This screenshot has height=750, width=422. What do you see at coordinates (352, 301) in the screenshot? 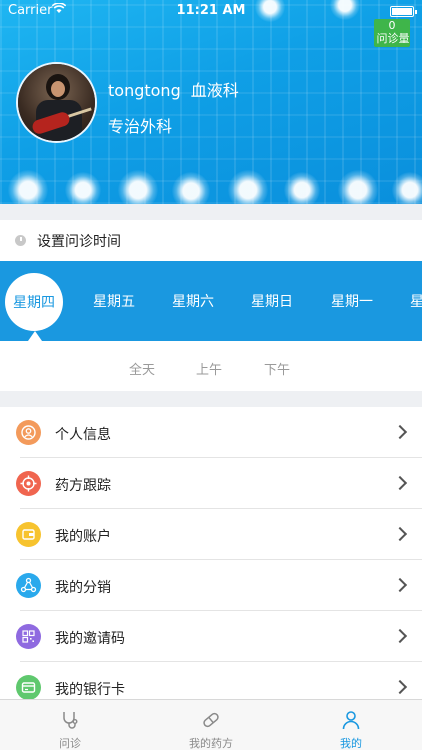
I see `day-item: 星期一` at bounding box center [352, 301].